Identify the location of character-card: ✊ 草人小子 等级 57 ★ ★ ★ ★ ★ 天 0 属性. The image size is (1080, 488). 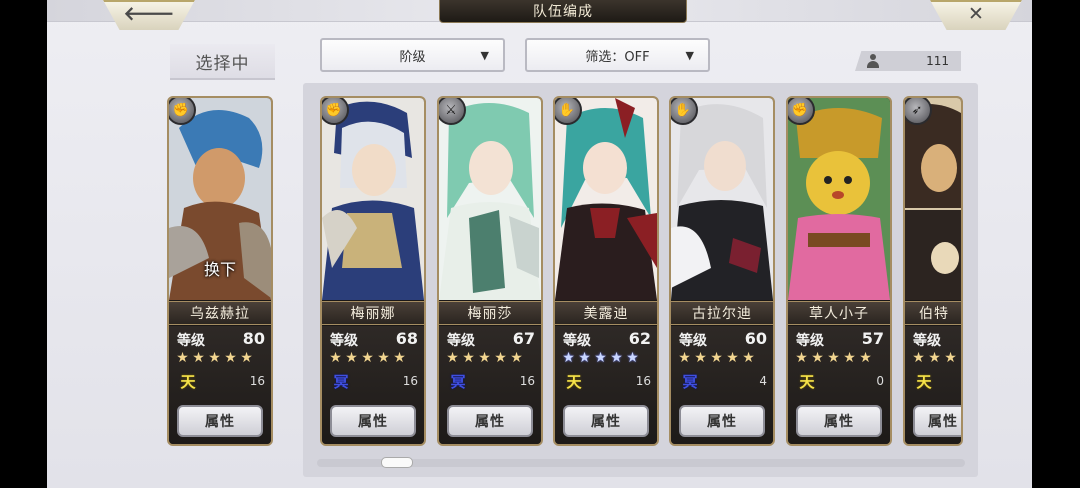
(839, 271).